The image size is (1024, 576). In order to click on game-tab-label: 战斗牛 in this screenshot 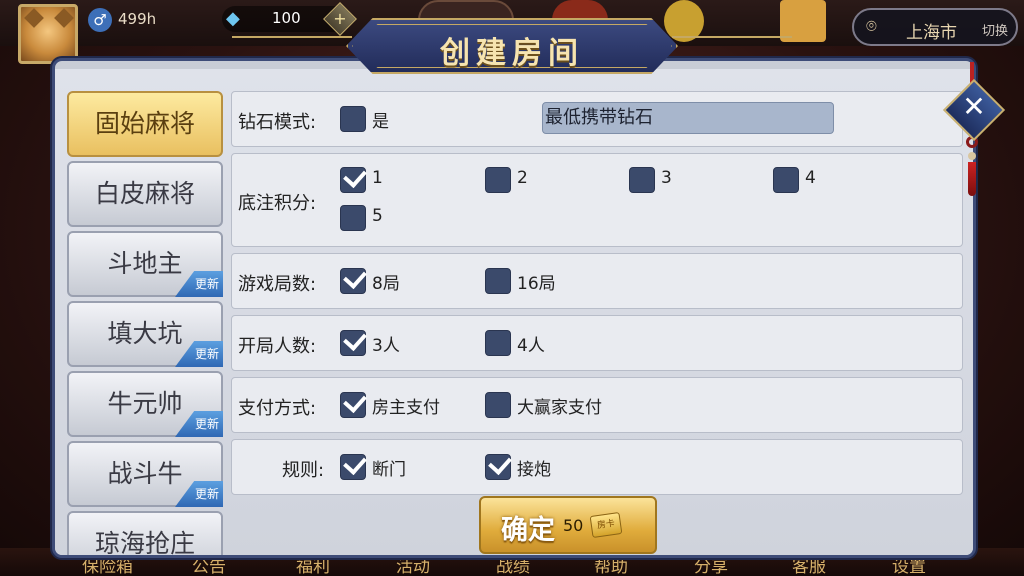, I will do `click(145, 473)`.